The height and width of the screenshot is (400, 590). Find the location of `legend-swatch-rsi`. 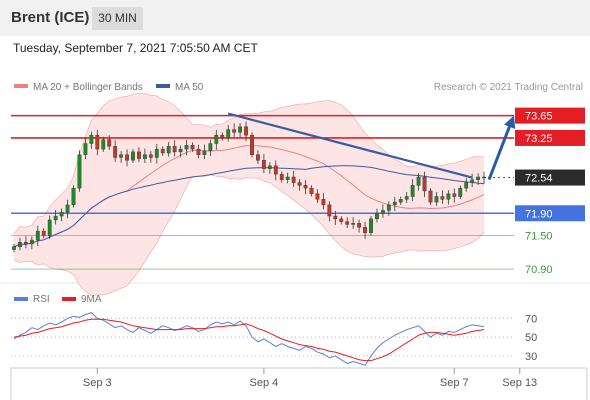

legend-swatch-rsi is located at coordinates (21, 299).